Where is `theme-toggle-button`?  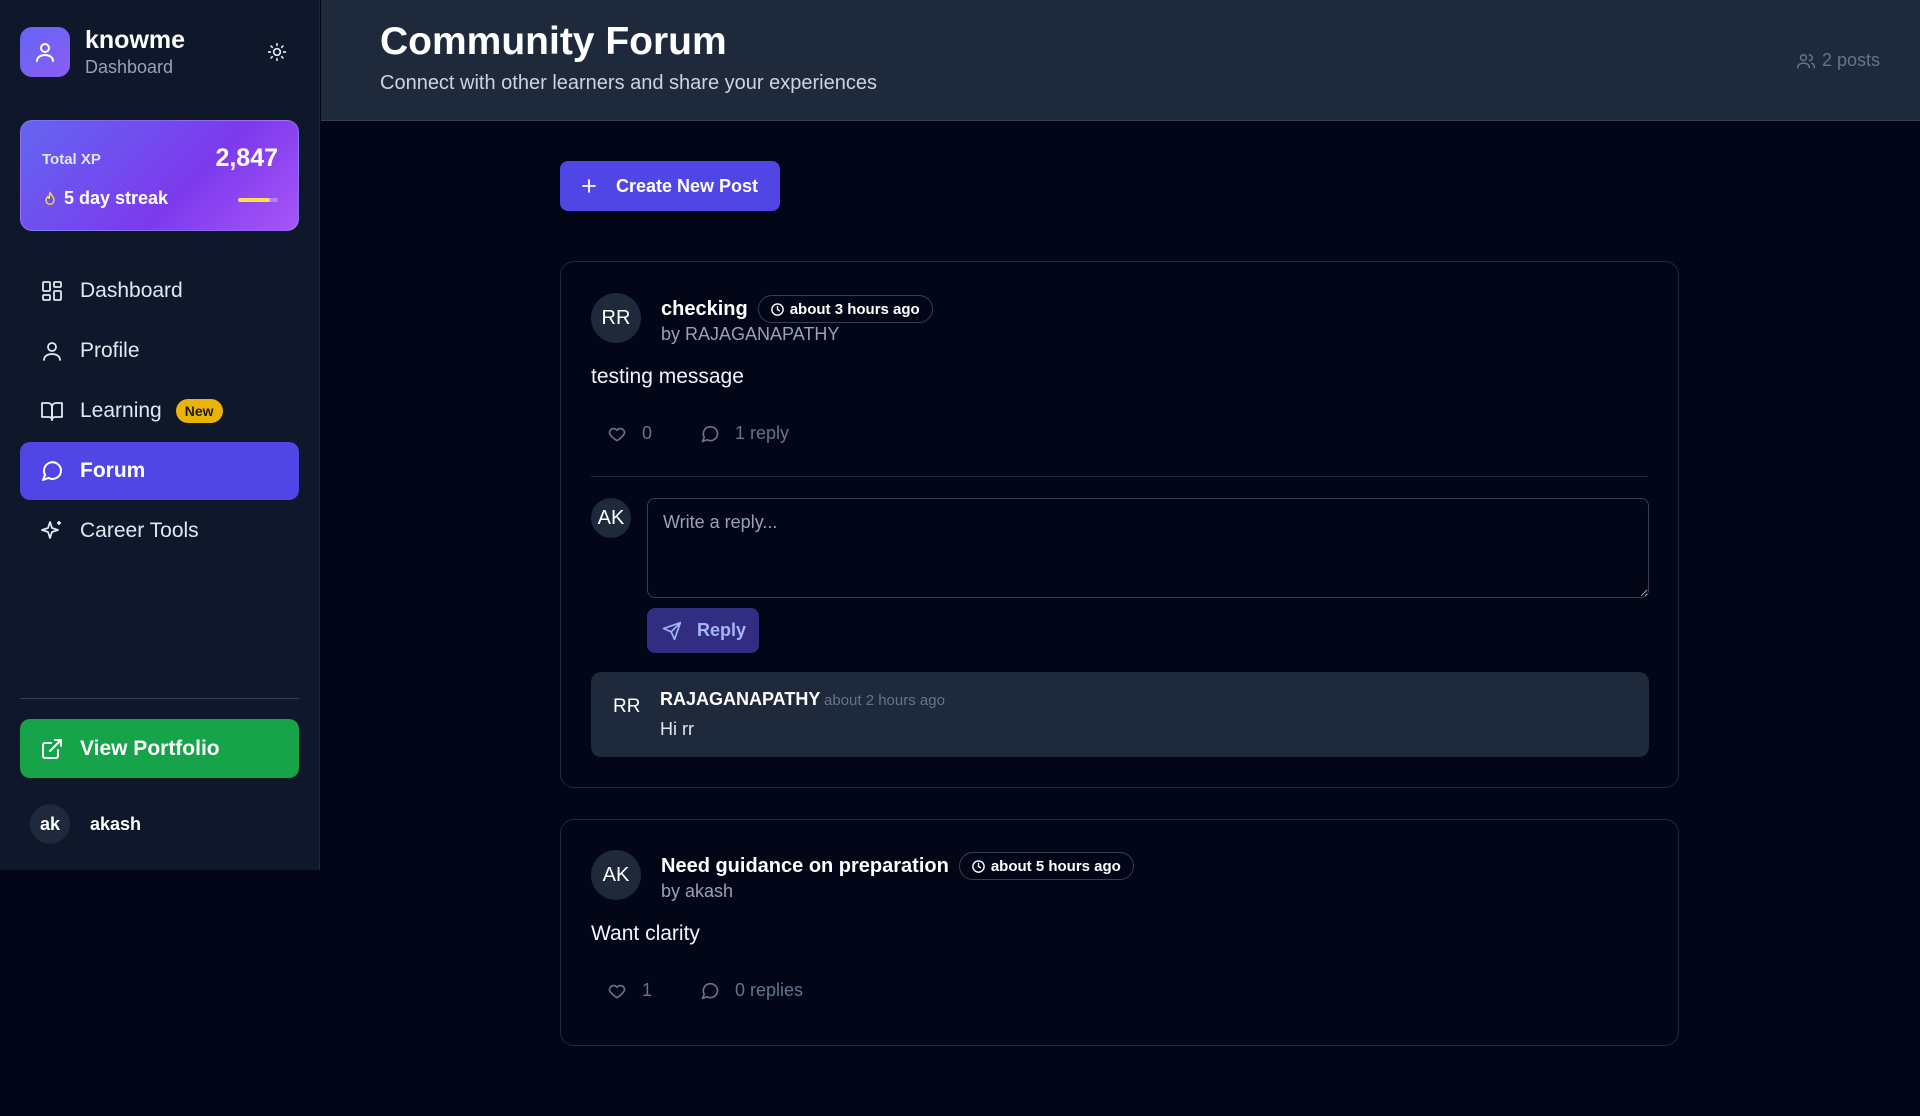
theme-toggle-button is located at coordinates (277, 52).